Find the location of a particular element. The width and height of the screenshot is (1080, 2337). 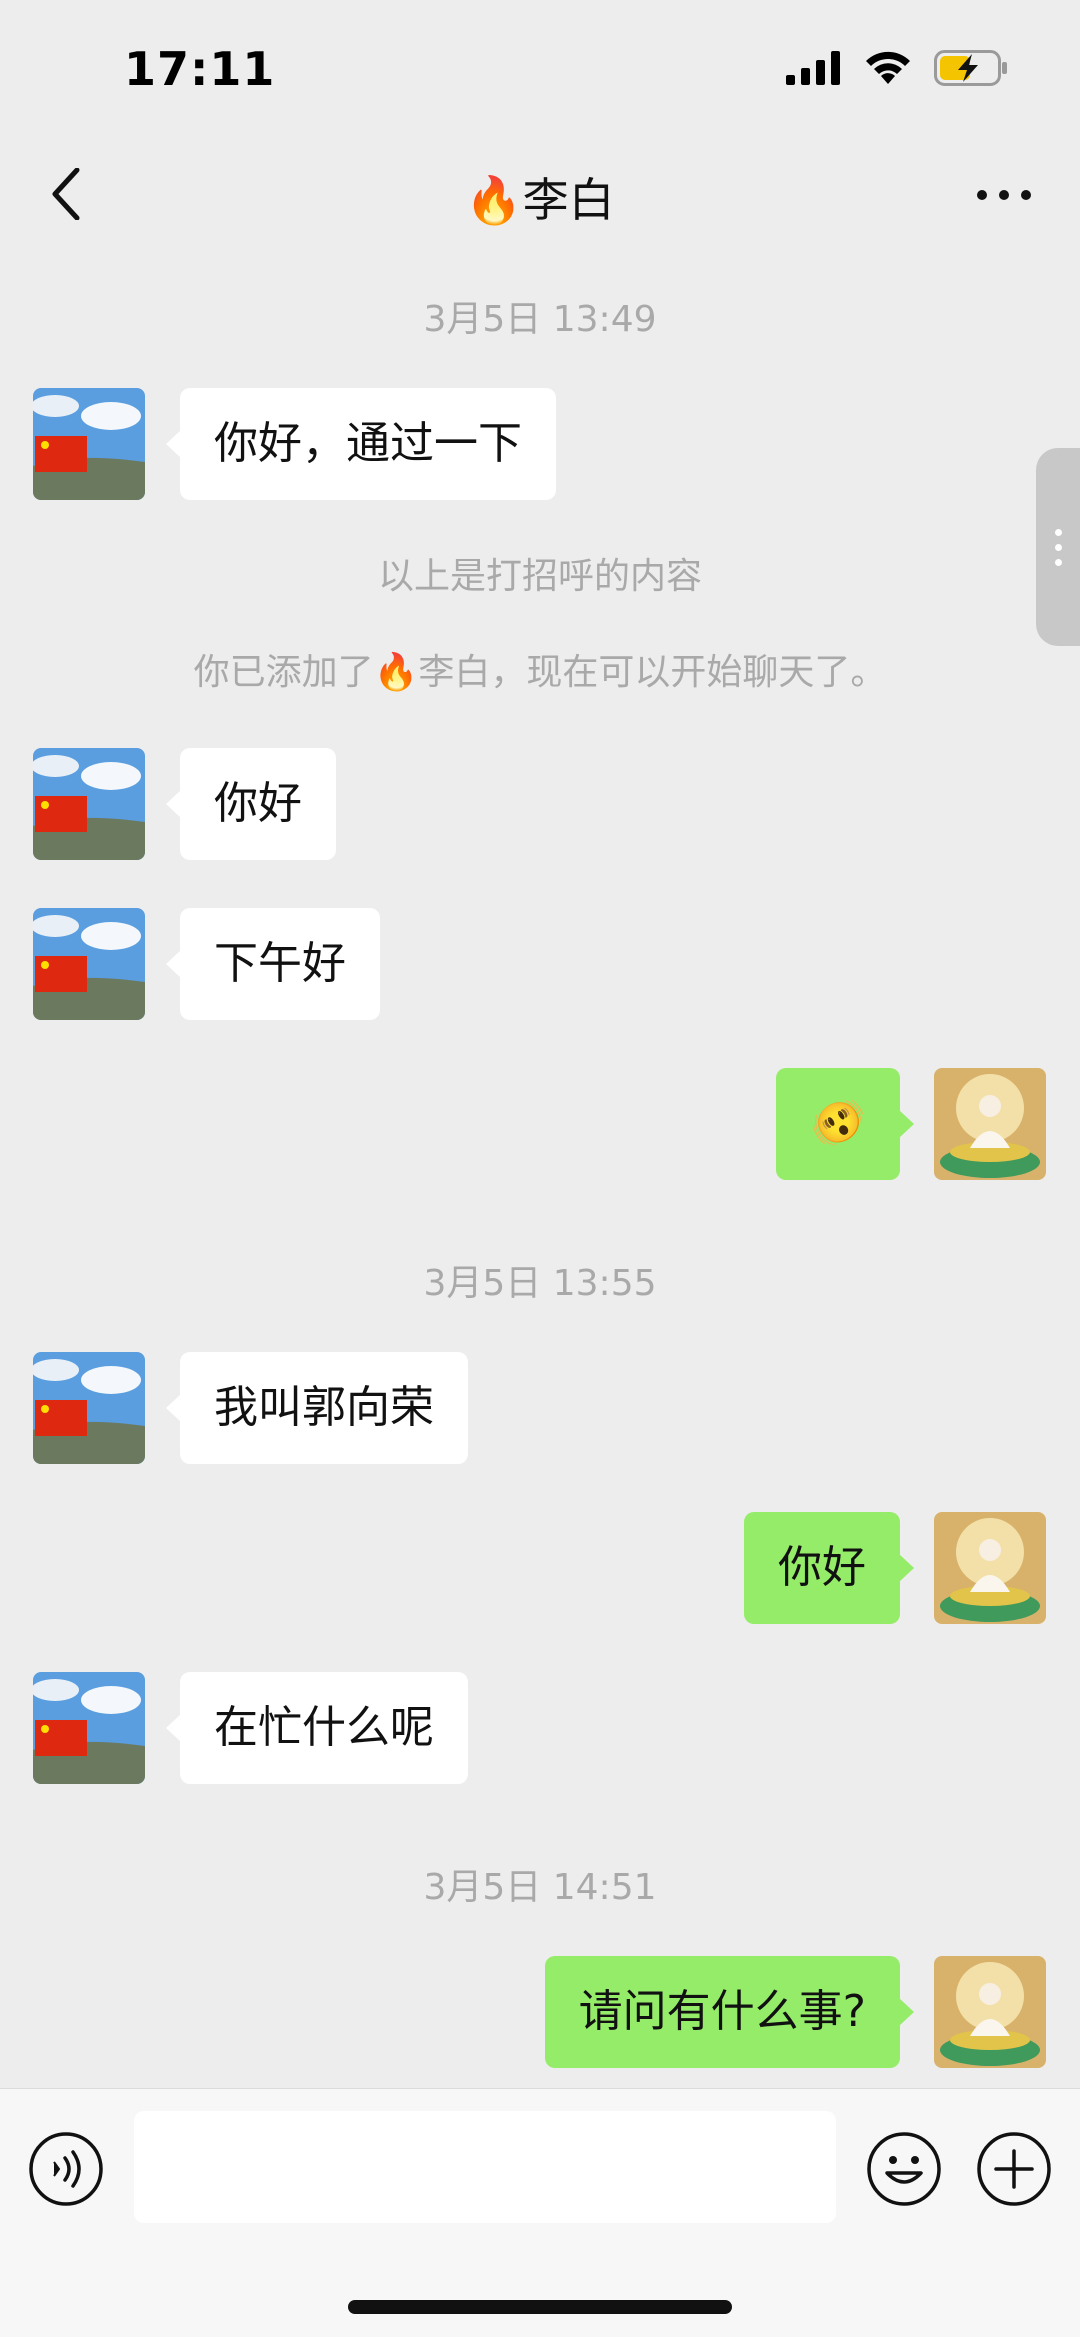

message-bubble-outgoing-emoji: 🫨 is located at coordinates (845, 1124).